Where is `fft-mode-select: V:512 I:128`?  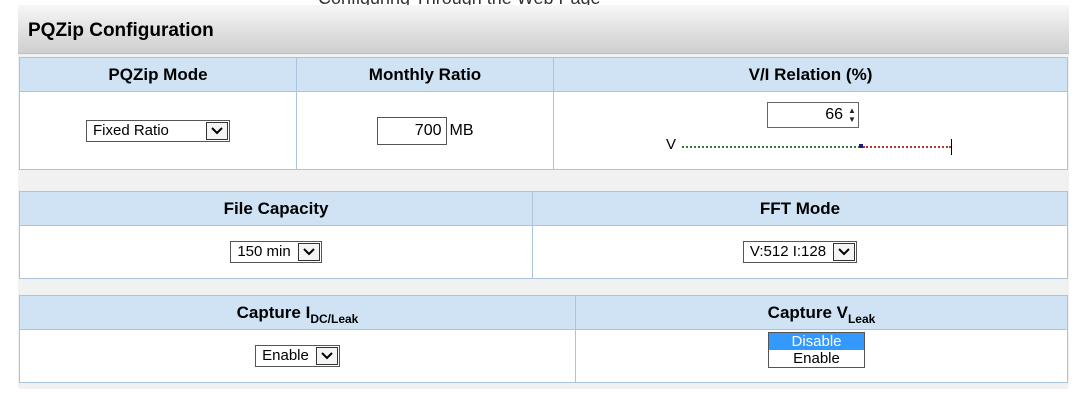 fft-mode-select: V:512 I:128 is located at coordinates (800, 252).